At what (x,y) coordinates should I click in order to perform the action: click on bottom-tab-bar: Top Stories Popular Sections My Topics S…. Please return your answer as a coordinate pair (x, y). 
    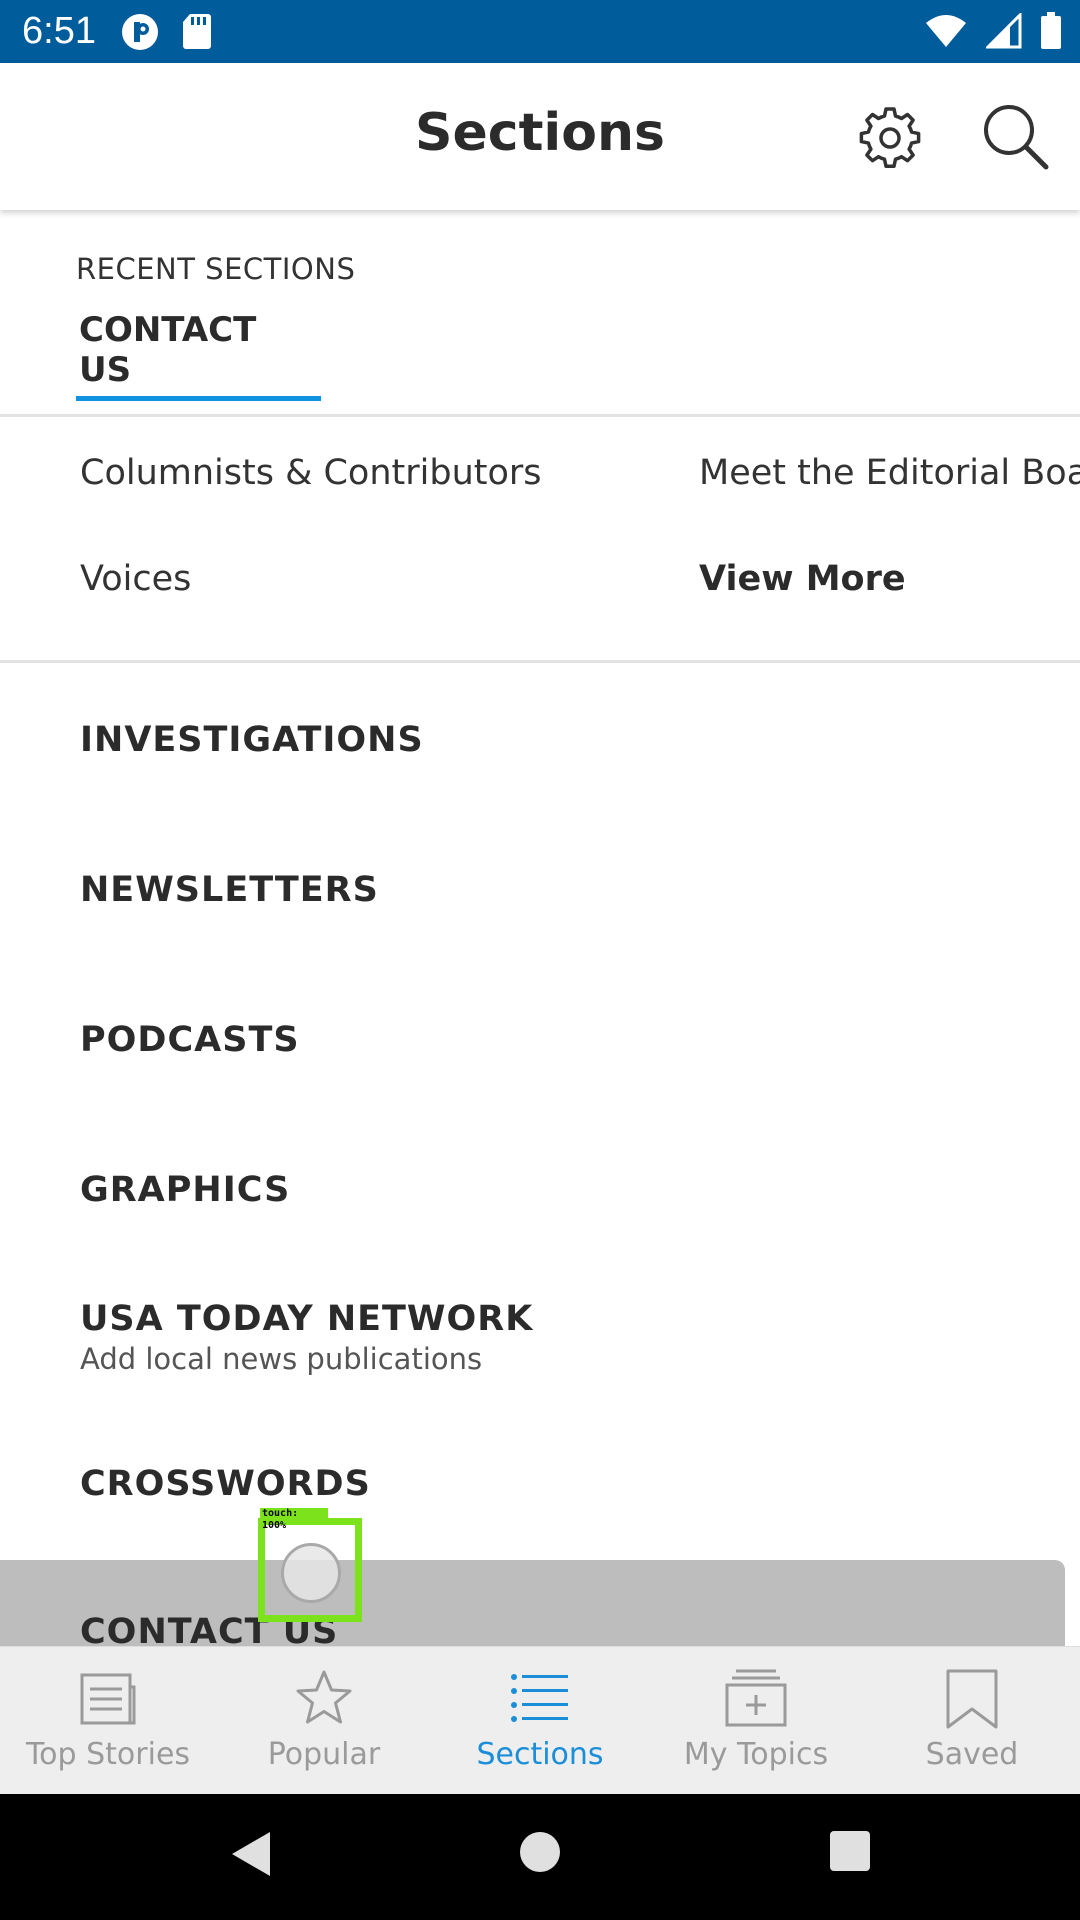
    Looking at the image, I should click on (540, 1720).